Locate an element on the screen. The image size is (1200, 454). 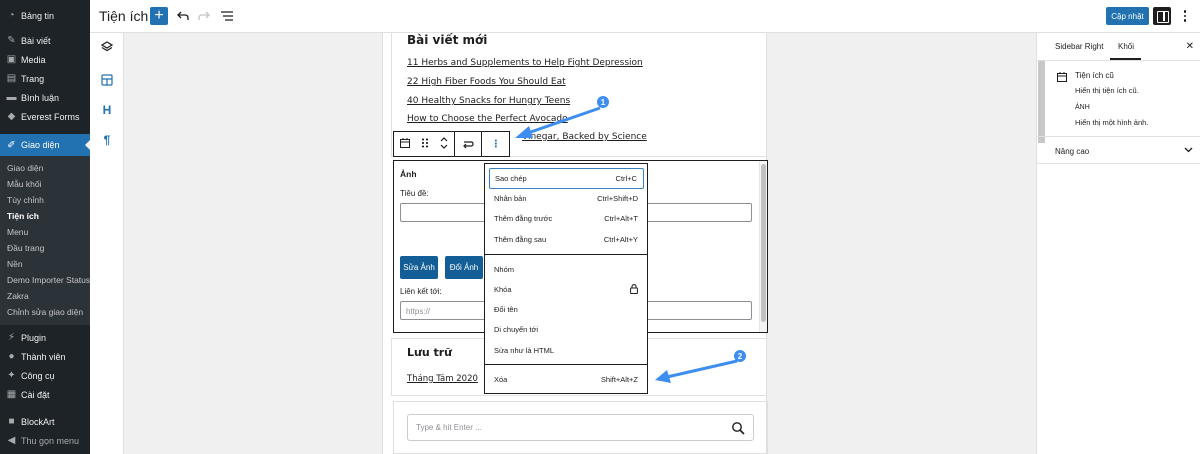
submenu-item: Menu is located at coordinates (45, 232).